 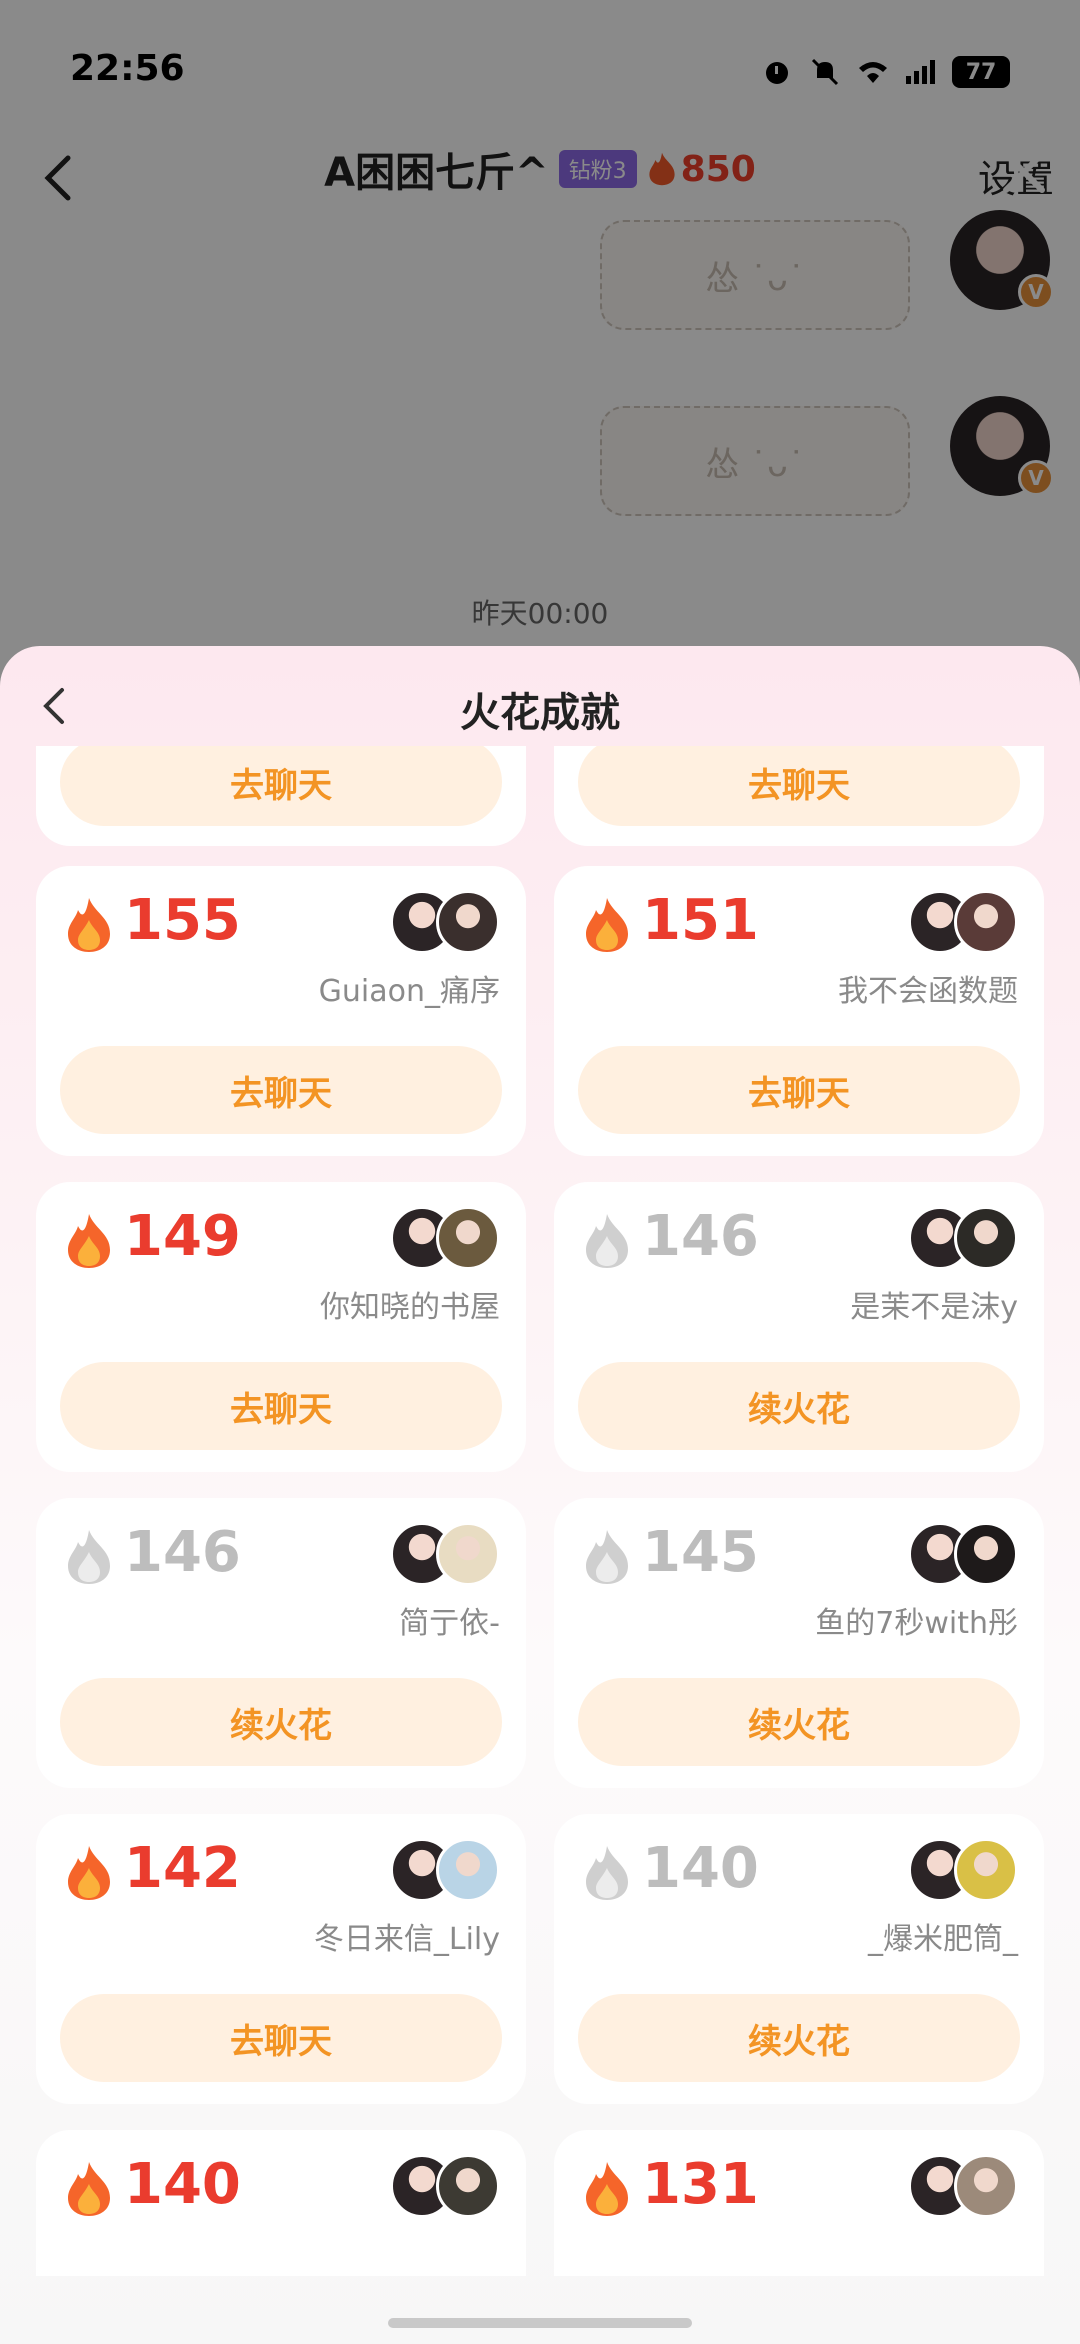 What do you see at coordinates (799, 2203) in the screenshot?
I see `achievement-card: 131` at bounding box center [799, 2203].